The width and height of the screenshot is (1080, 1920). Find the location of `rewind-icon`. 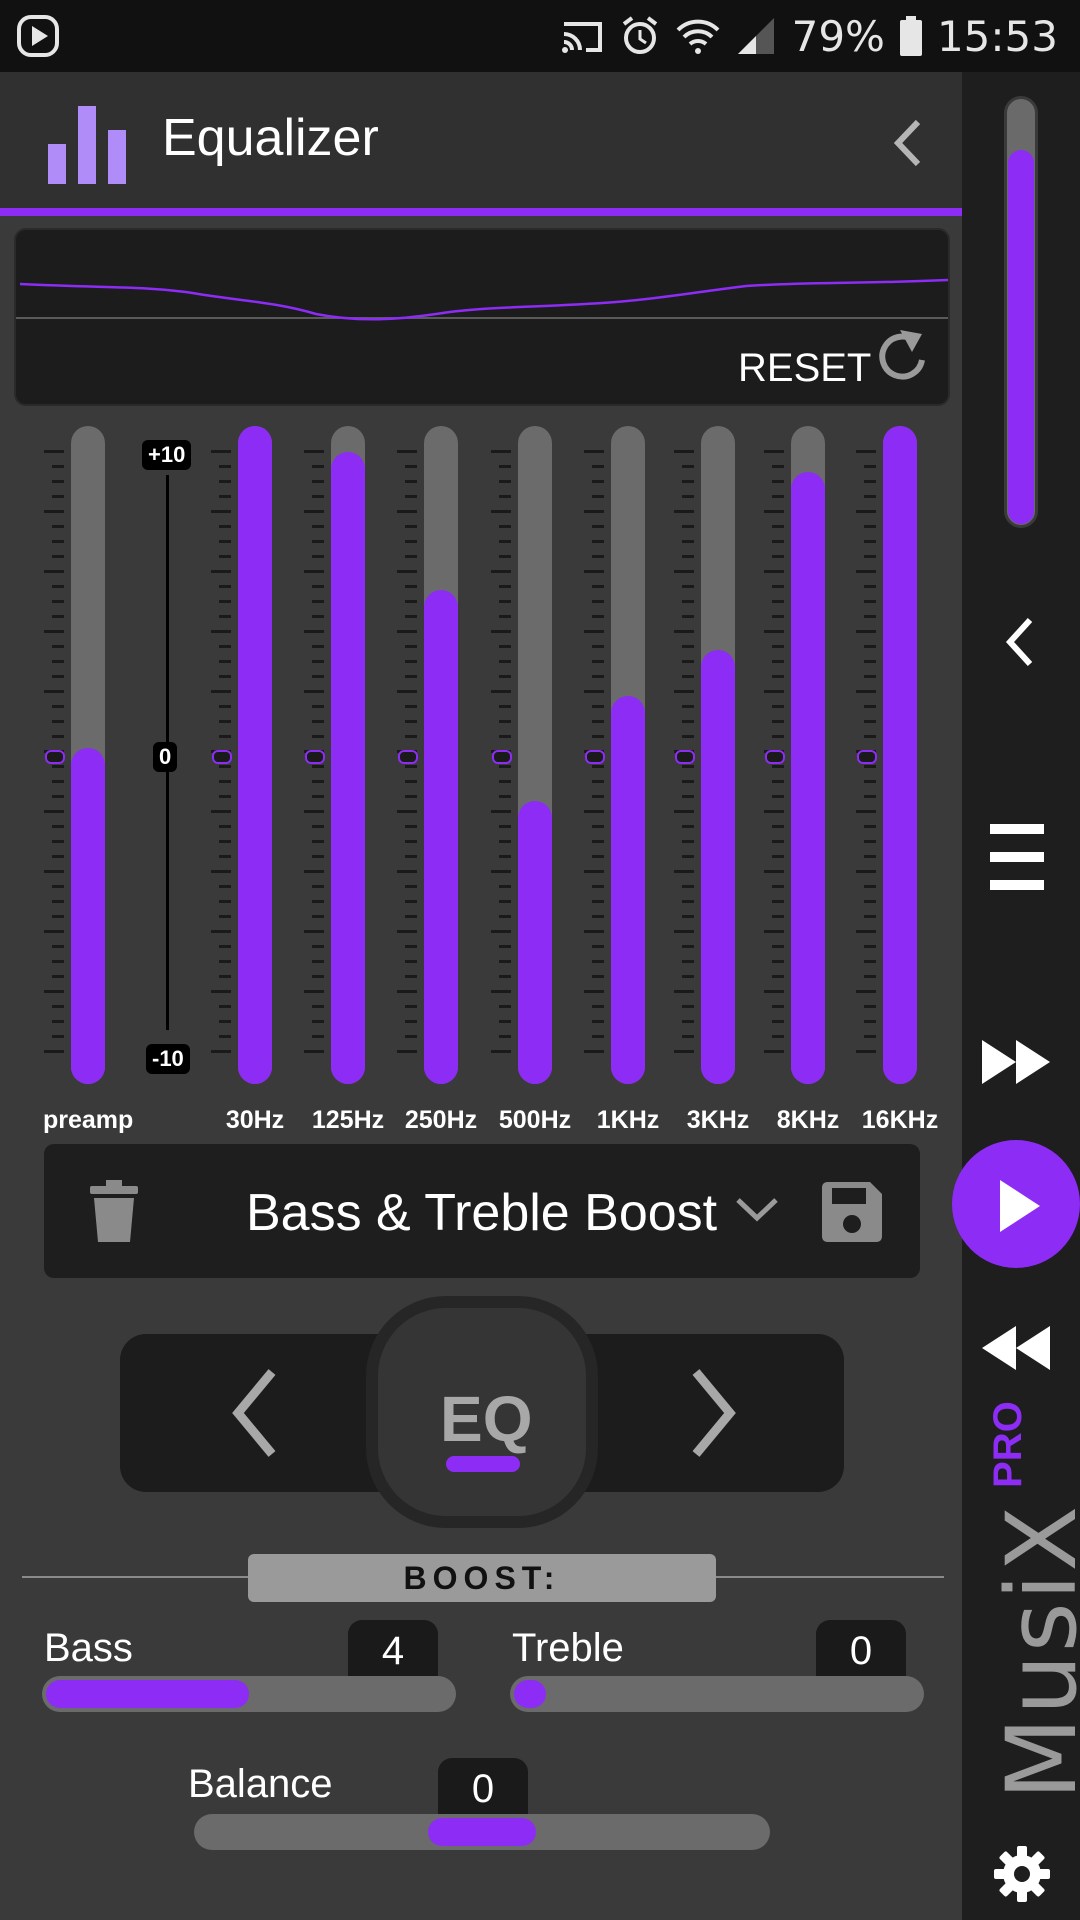

rewind-icon is located at coordinates (1015, 1348).